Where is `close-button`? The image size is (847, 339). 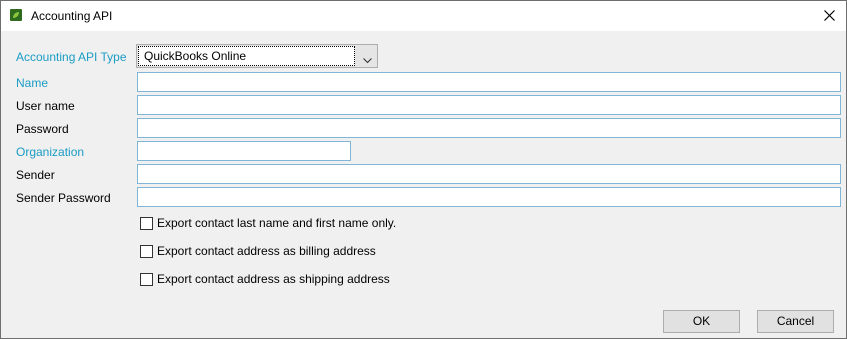 close-button is located at coordinates (829, 16).